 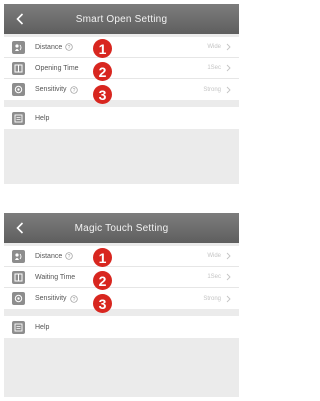 What do you see at coordinates (55, 277) in the screenshot?
I see `waiting-time-label: Waiting Time` at bounding box center [55, 277].